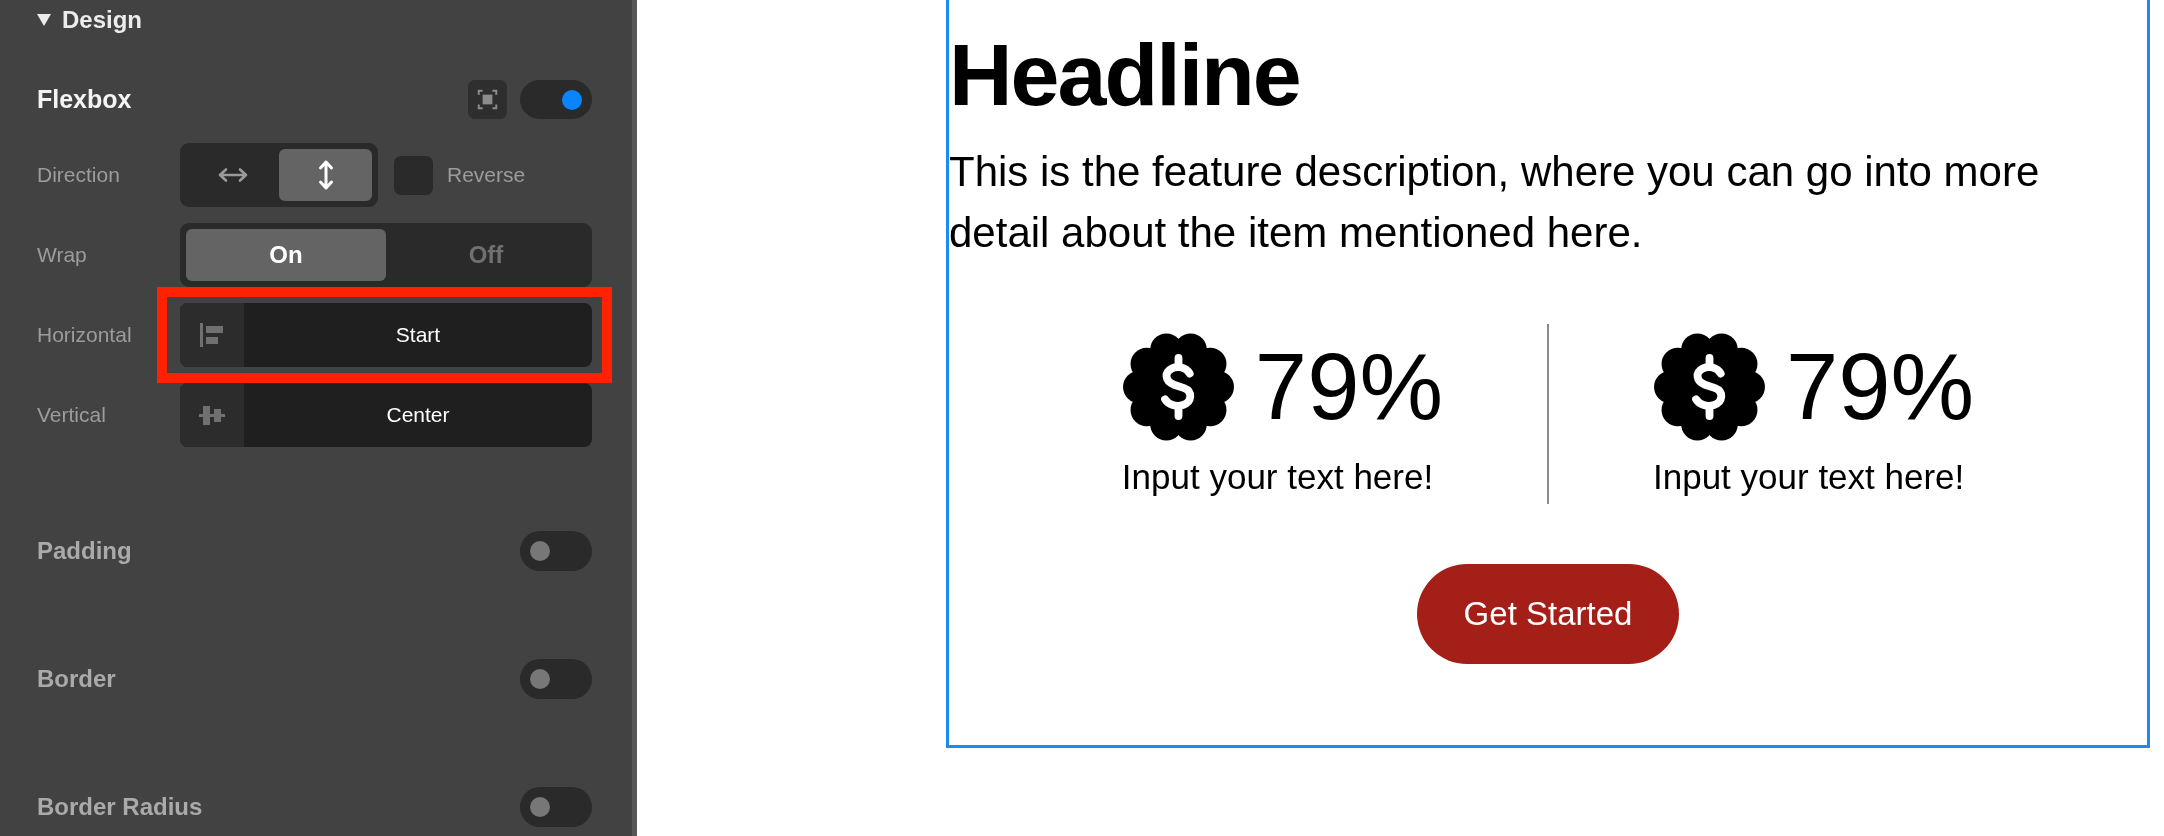 The width and height of the screenshot is (2164, 836). What do you see at coordinates (487, 99) in the screenshot?
I see `frame-icon` at bounding box center [487, 99].